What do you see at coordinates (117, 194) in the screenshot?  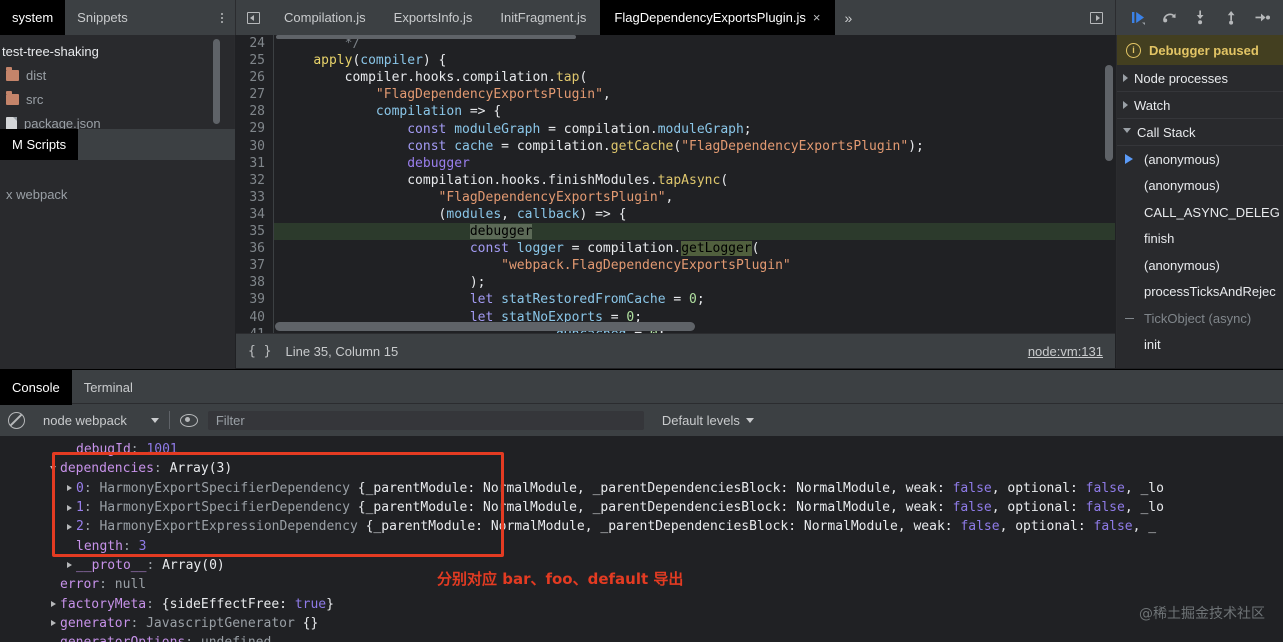 I see `script-item-npx-webpack: x webpack` at bounding box center [117, 194].